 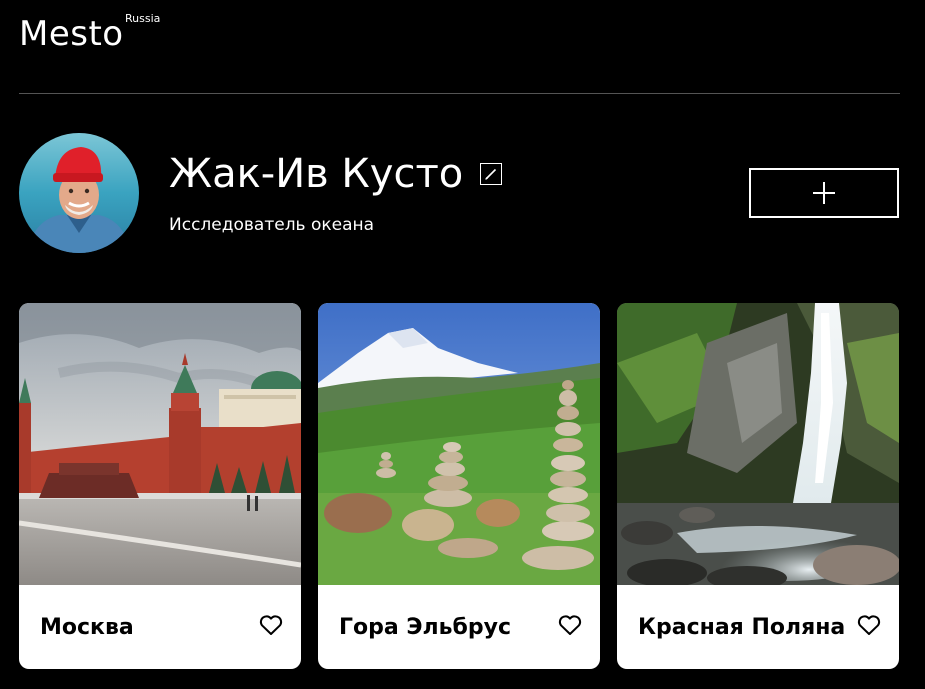 What do you see at coordinates (272, 225) in the screenshot?
I see `profile-job: Исследователь океана` at bounding box center [272, 225].